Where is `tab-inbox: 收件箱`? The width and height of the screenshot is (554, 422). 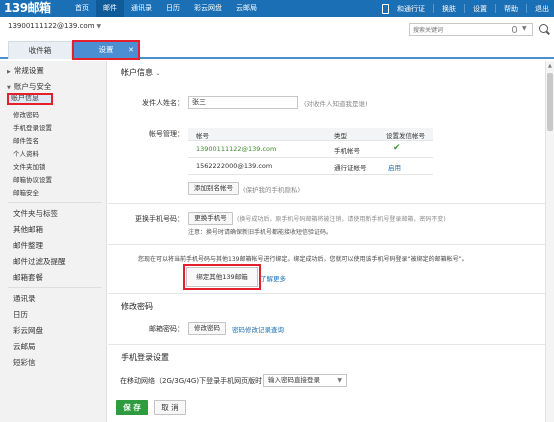 tab-inbox: 收件箱 is located at coordinates (40, 50).